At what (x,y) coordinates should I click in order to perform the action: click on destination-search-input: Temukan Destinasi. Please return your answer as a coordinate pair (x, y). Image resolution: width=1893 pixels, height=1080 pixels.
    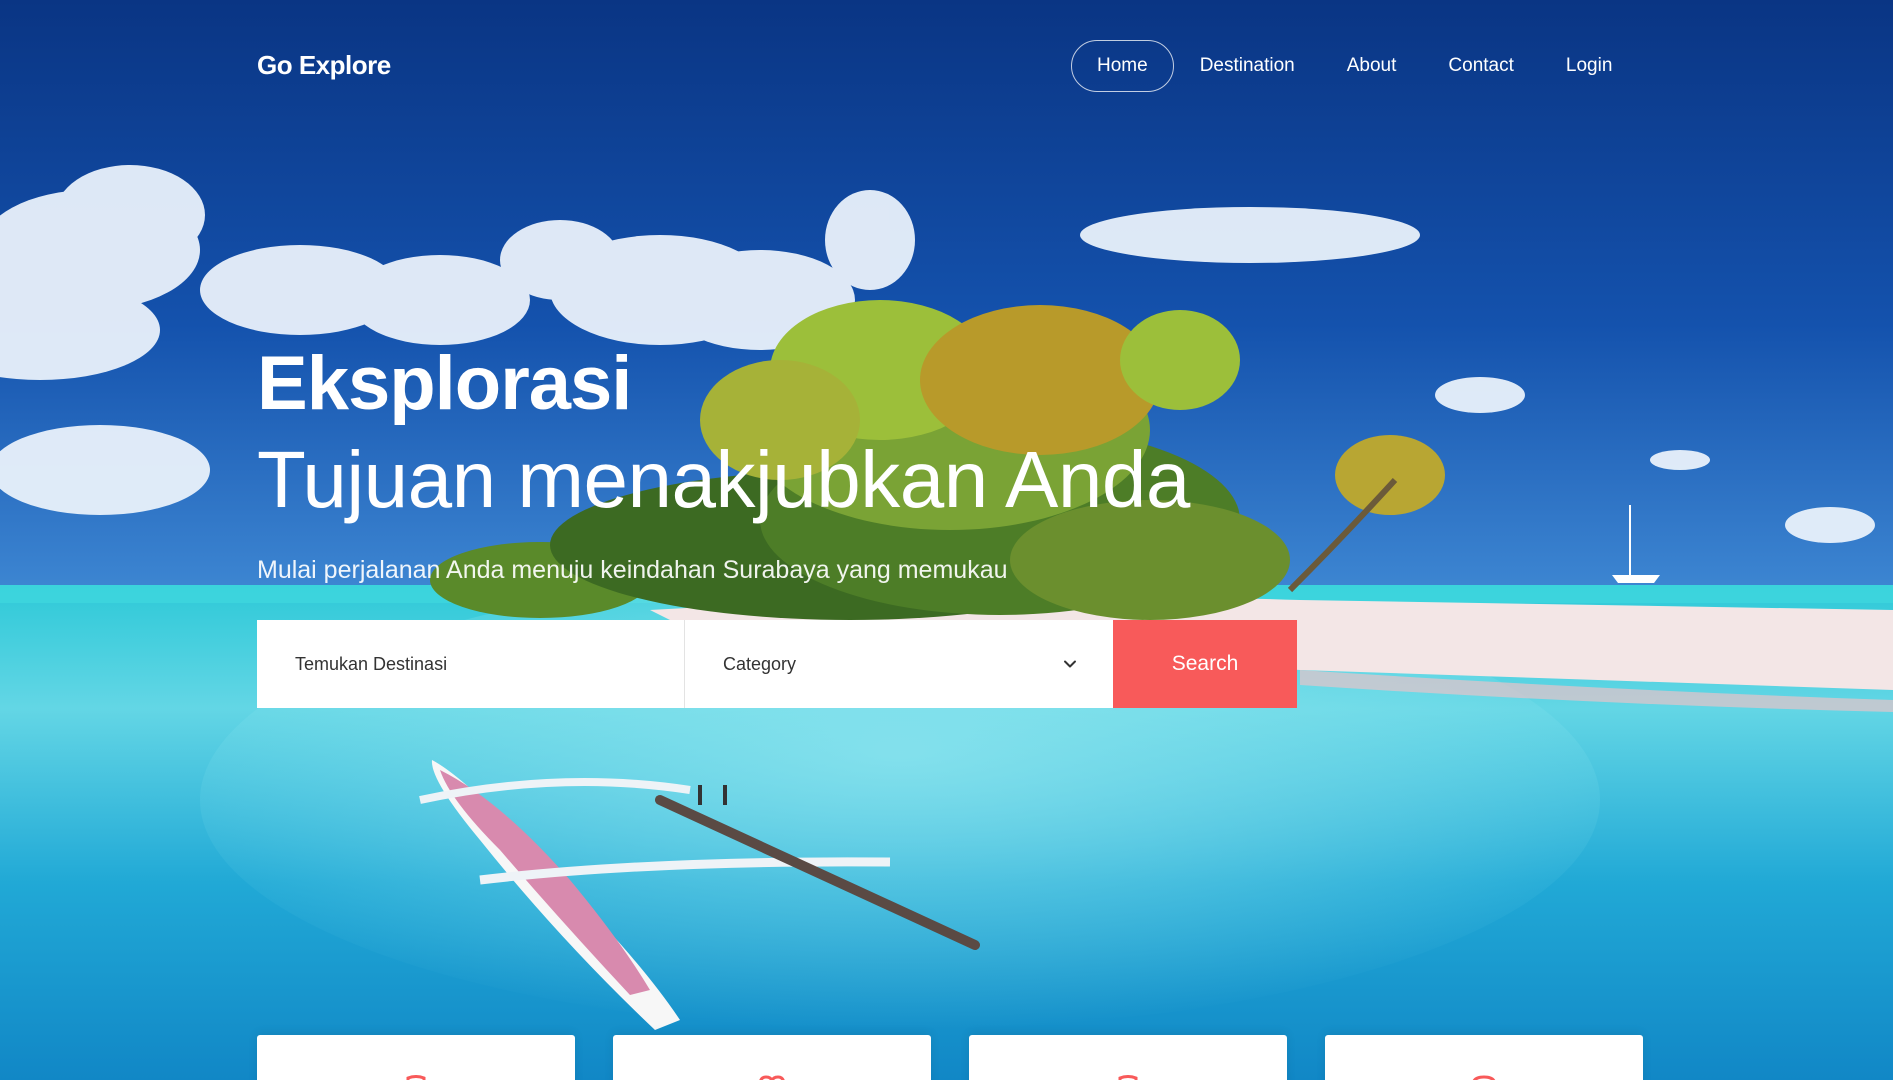
    Looking at the image, I should click on (471, 664).